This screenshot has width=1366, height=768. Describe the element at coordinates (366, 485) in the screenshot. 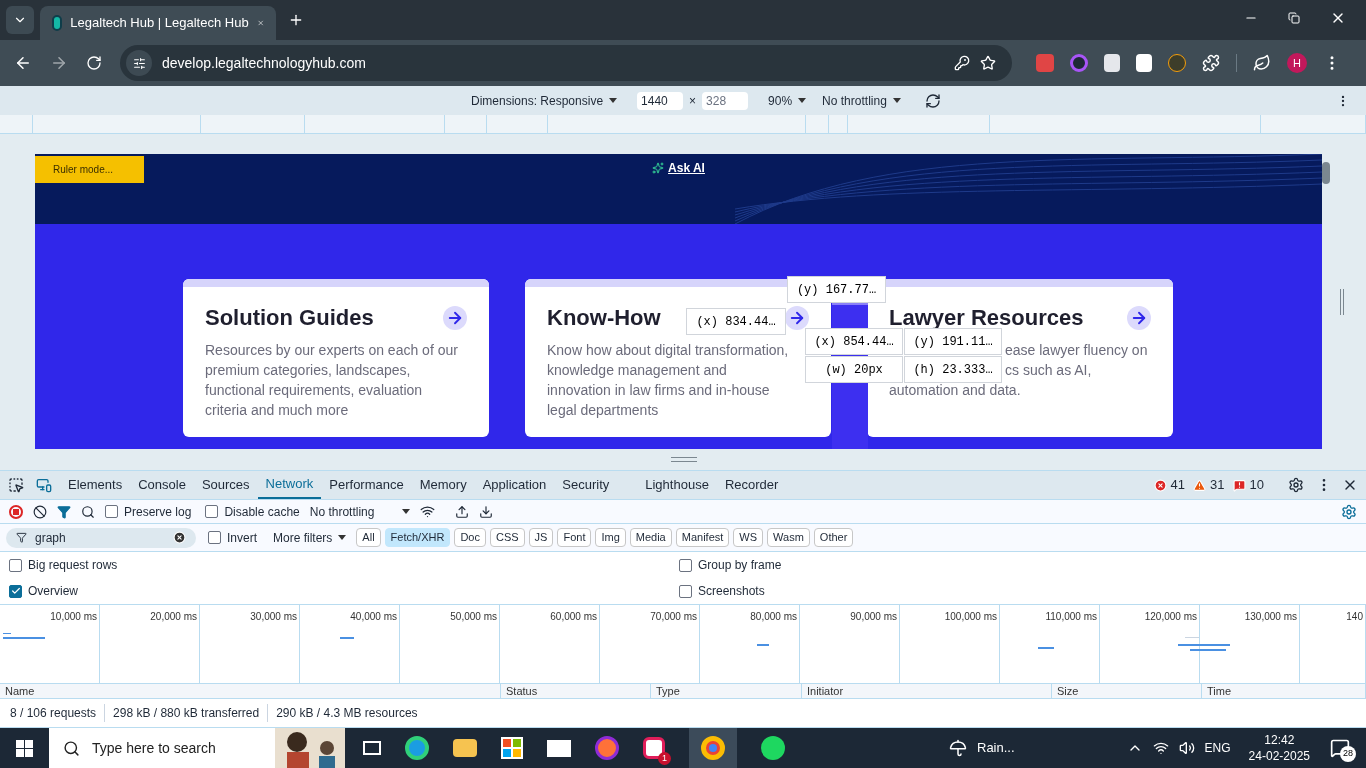

I see `devtools-tab: Performance` at that location.